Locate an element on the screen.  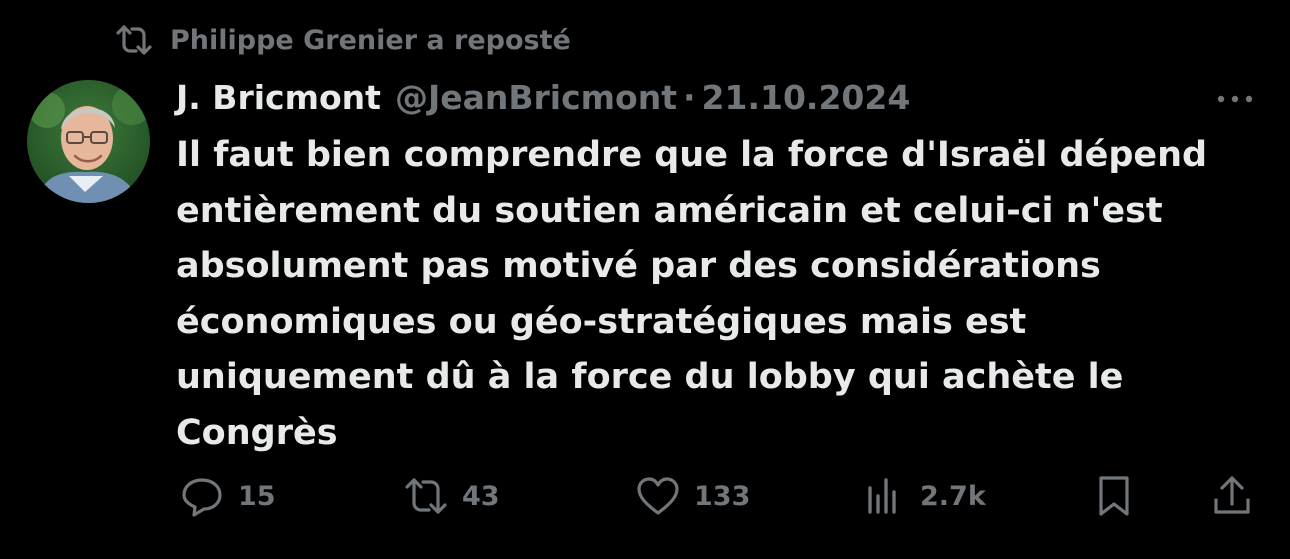
author-name: J. Bricmont is located at coordinates (278, 97).